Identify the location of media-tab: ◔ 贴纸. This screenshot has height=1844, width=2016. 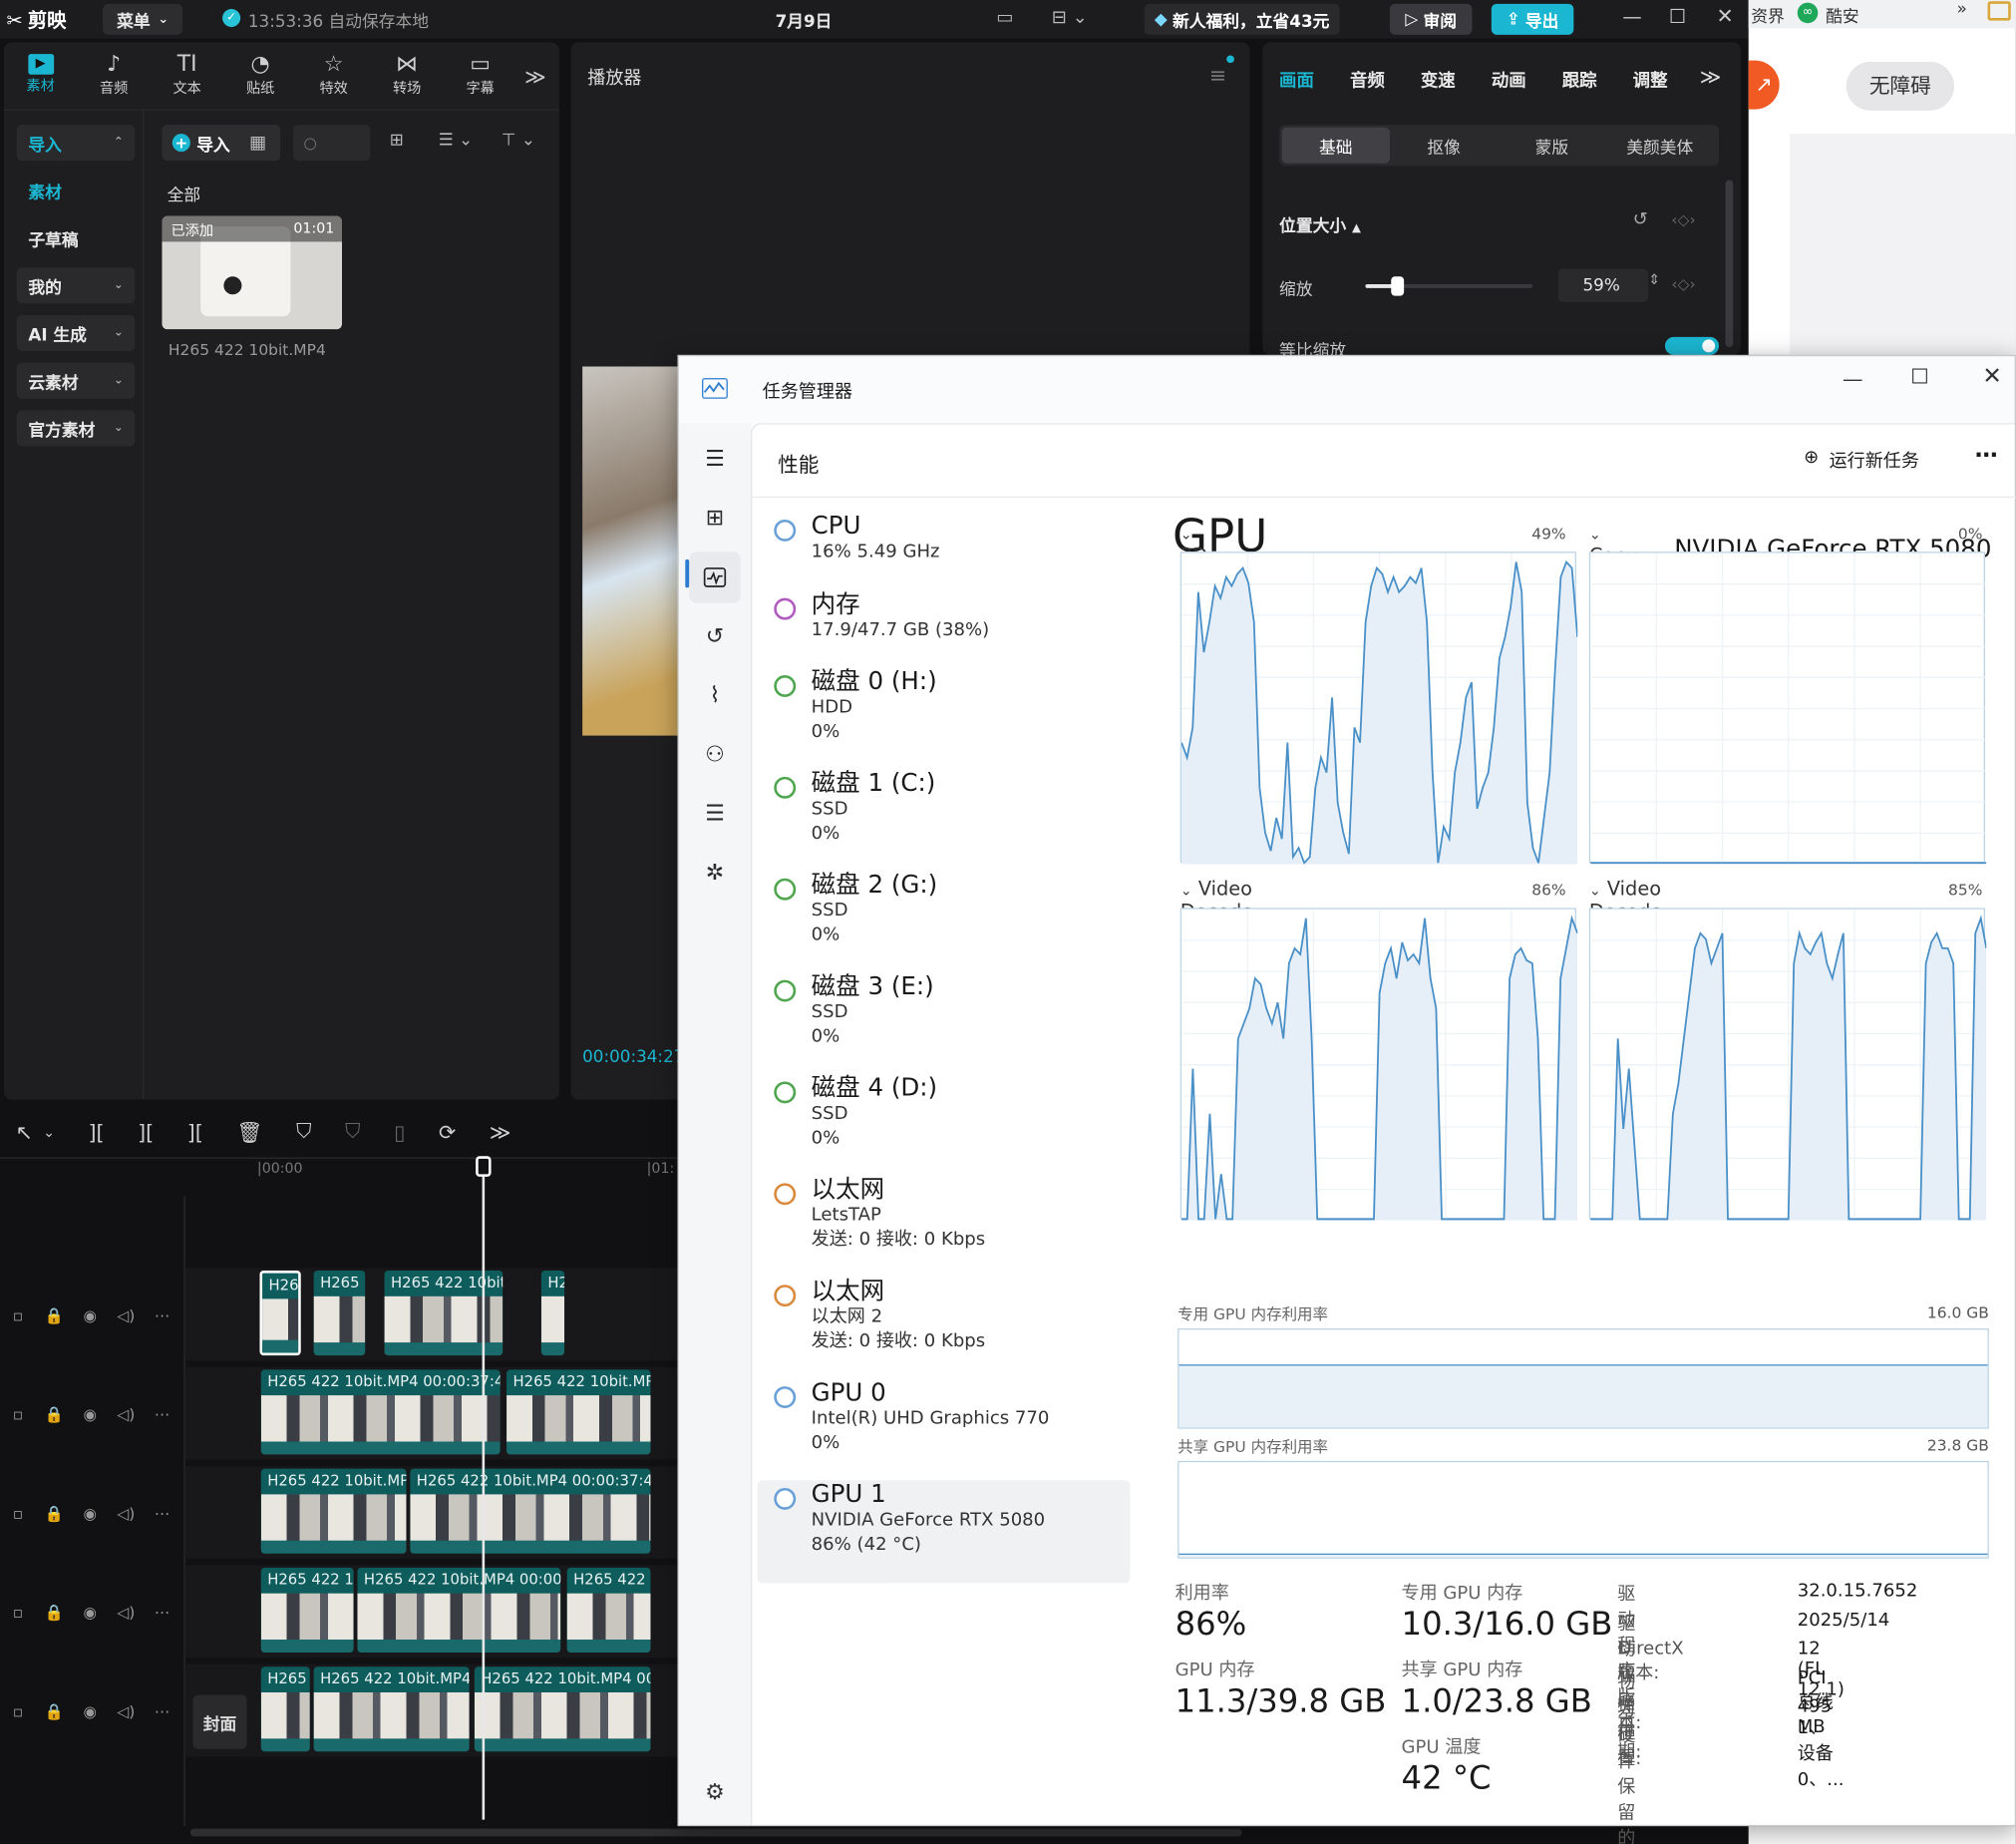
(260, 75).